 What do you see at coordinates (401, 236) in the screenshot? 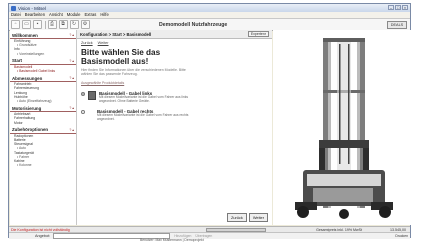
I see `print-button: Drucken` at bounding box center [401, 236].